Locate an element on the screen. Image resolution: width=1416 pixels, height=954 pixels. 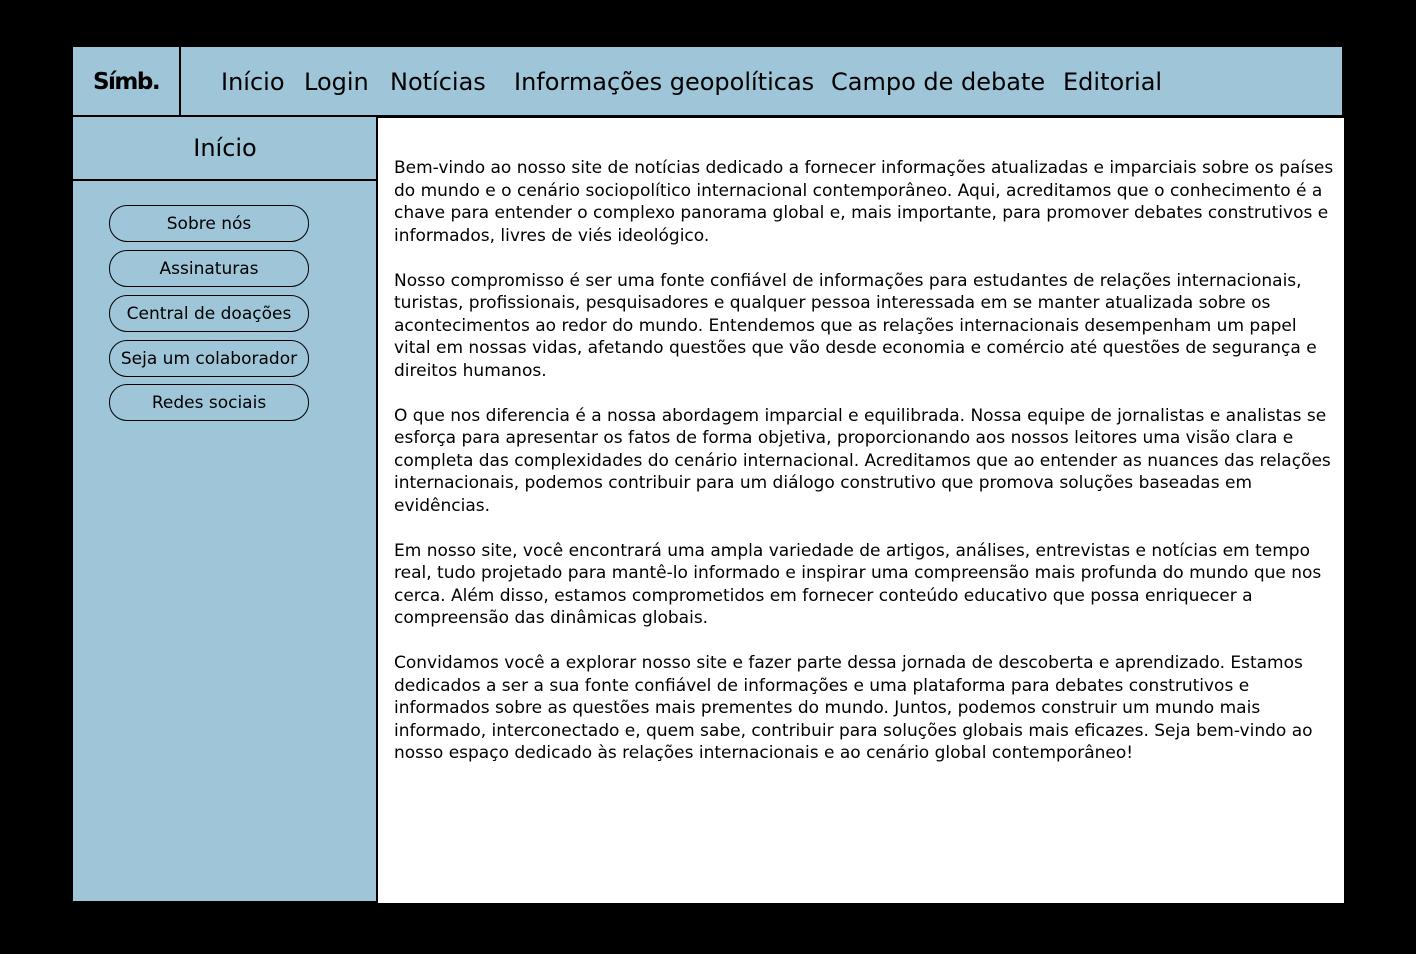
sidebar-button-redes-sociais: Redes sociais is located at coordinates (209, 402).